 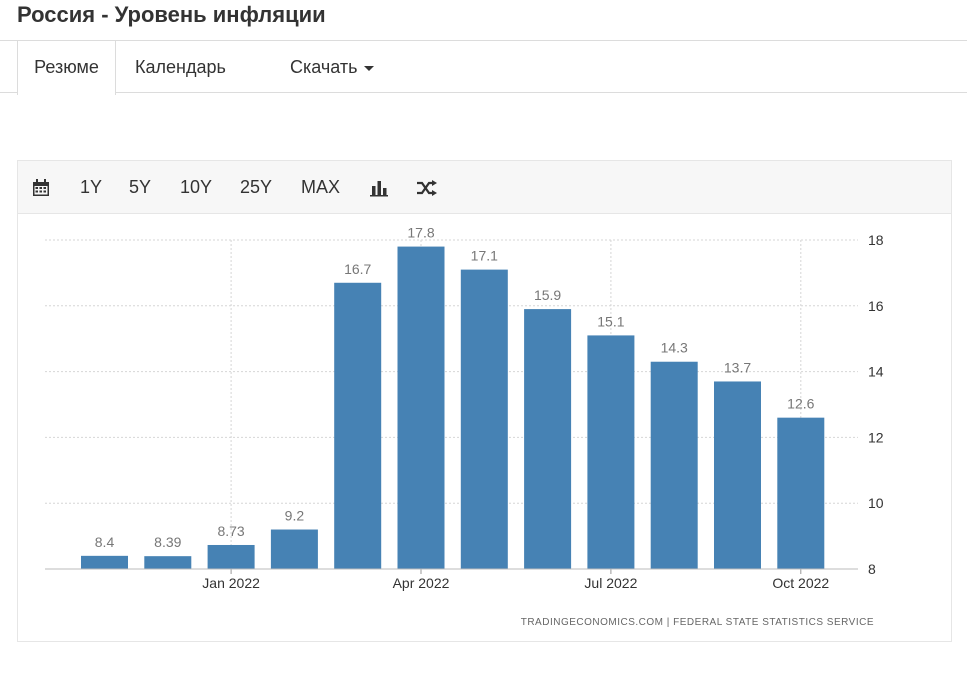 What do you see at coordinates (140, 187) in the screenshot?
I see `range-5y: 5Y` at bounding box center [140, 187].